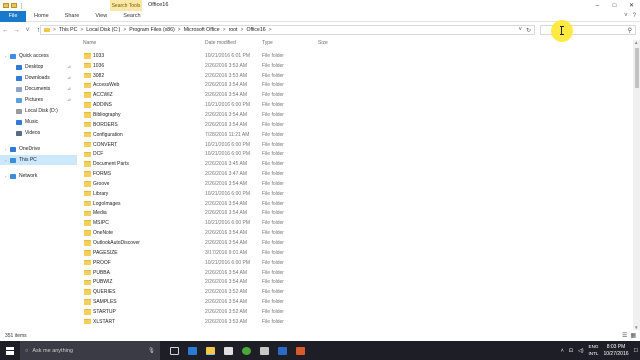 The image size is (640, 360). Describe the element at coordinates (38, 89) in the screenshot. I see `sidebar-item-documents: Documents ⊿` at that location.